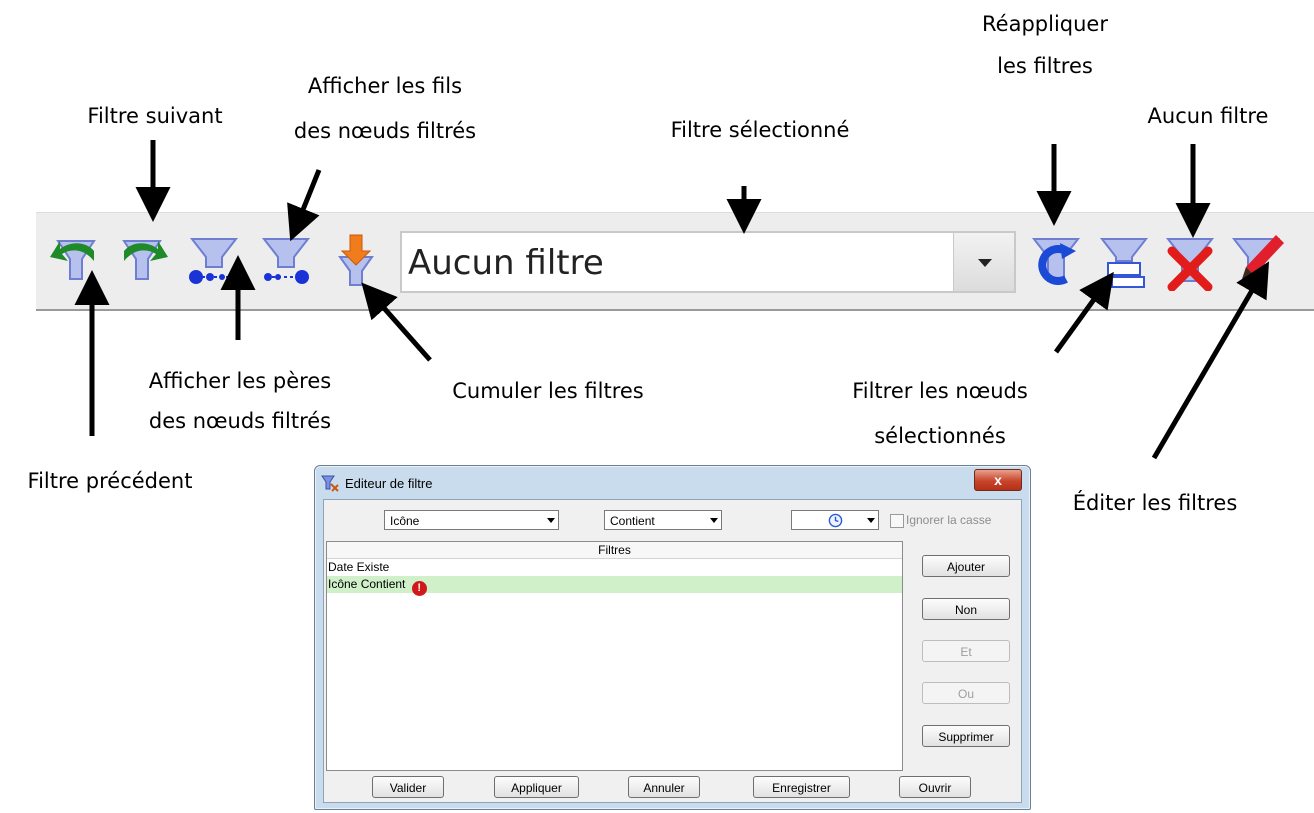 This screenshot has height=813, width=1314. Describe the element at coordinates (405, 521) in the screenshot. I see `field-select-value: Icône` at that location.